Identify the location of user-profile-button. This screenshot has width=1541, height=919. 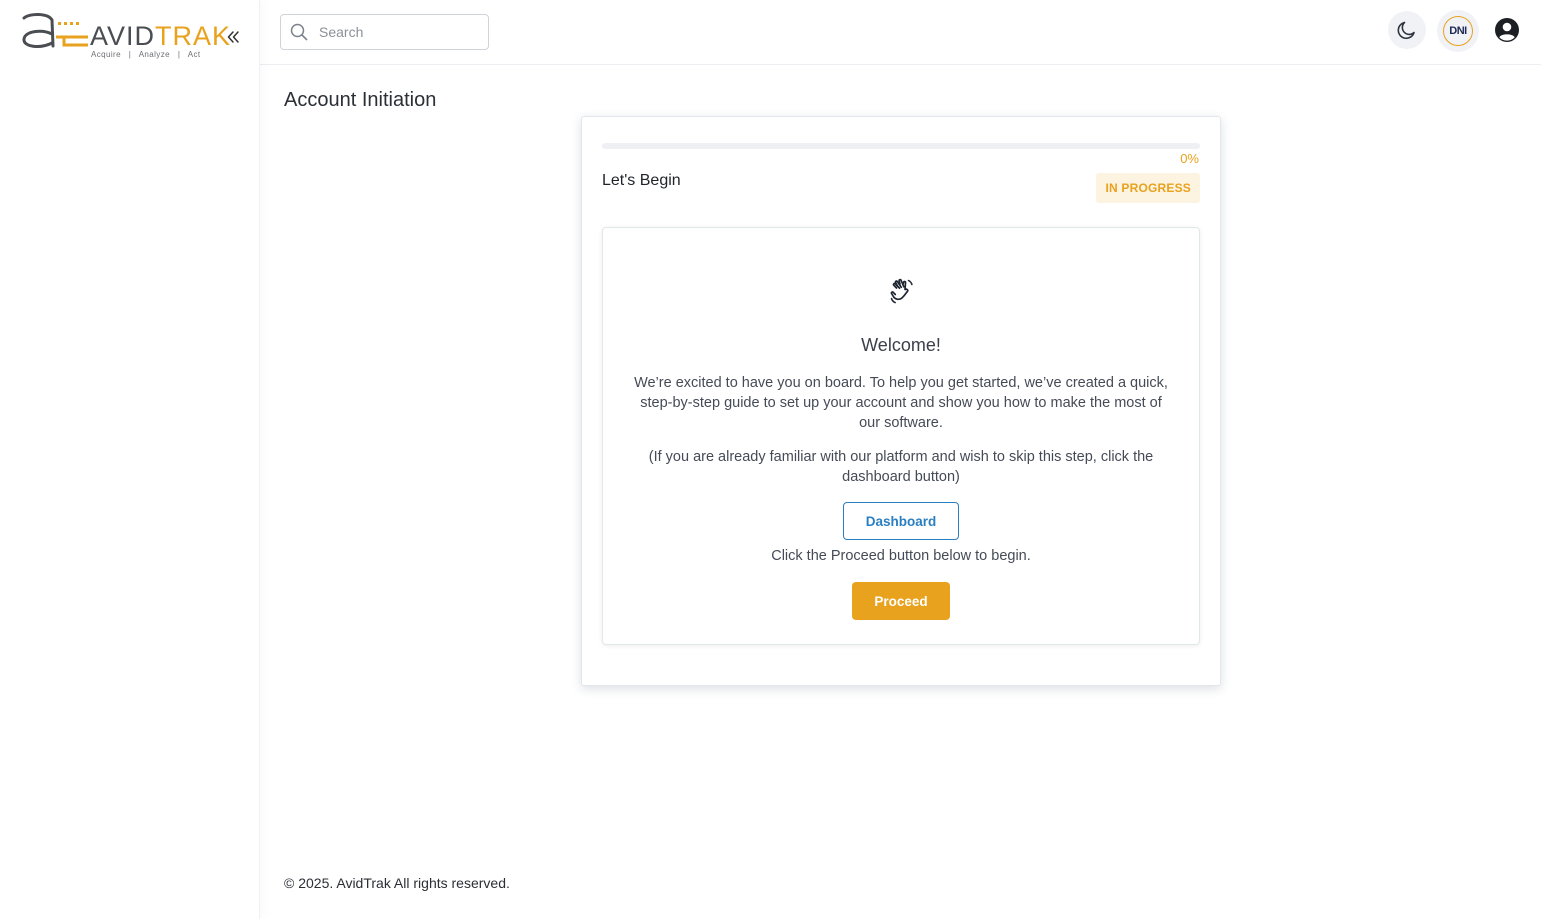
(1507, 30).